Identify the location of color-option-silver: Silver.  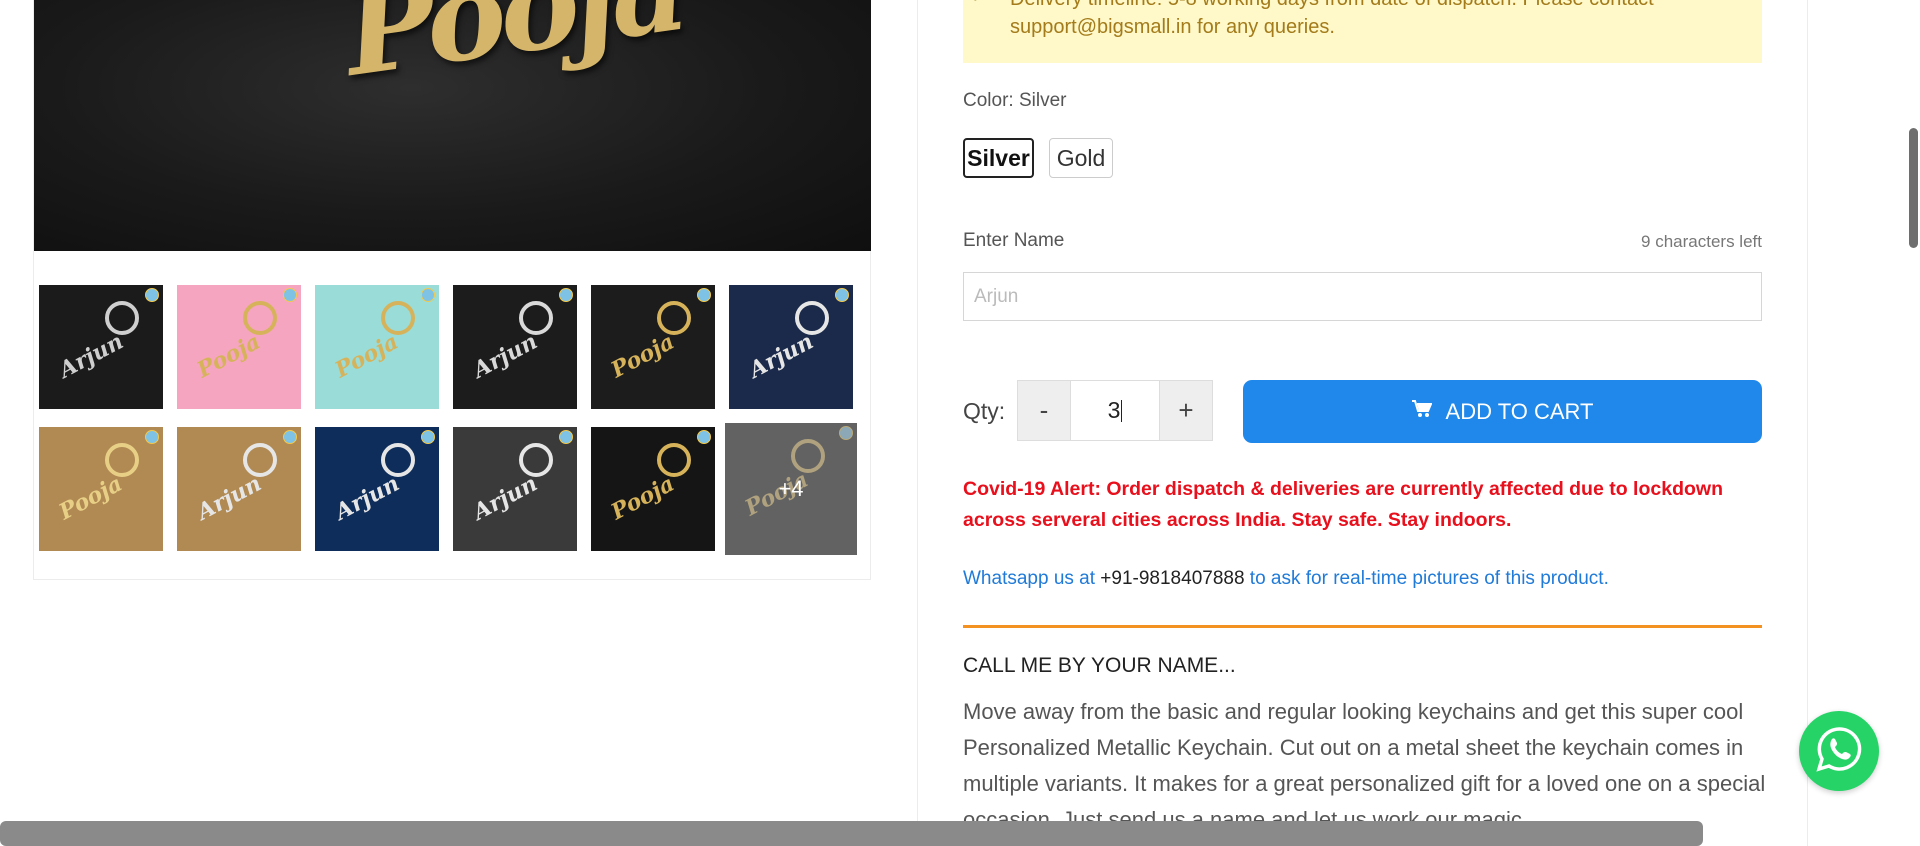
(998, 158).